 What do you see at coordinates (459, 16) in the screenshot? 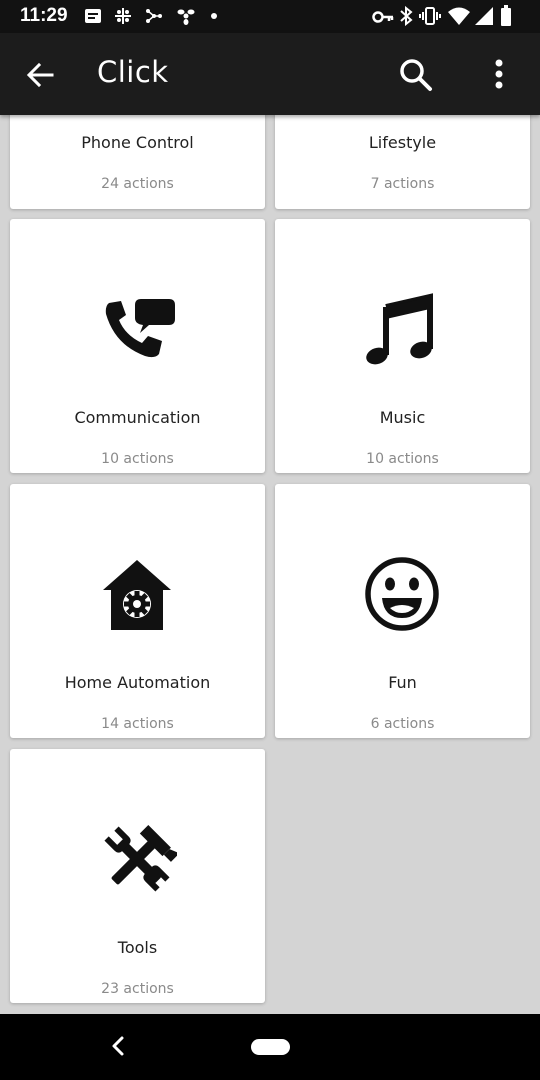
I see `wifi-icon` at bounding box center [459, 16].